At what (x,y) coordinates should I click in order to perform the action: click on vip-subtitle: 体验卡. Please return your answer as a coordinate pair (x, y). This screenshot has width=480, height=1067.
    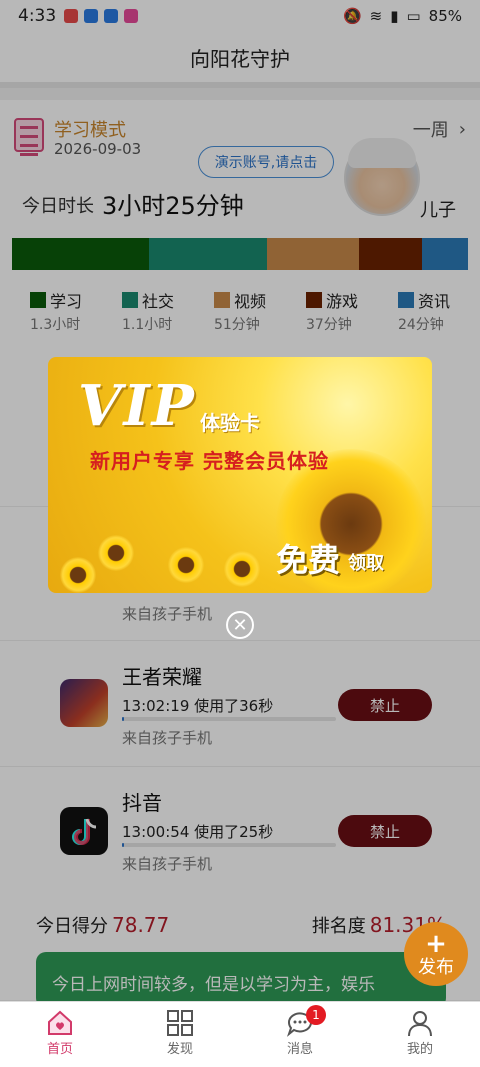
    Looking at the image, I should click on (230, 423).